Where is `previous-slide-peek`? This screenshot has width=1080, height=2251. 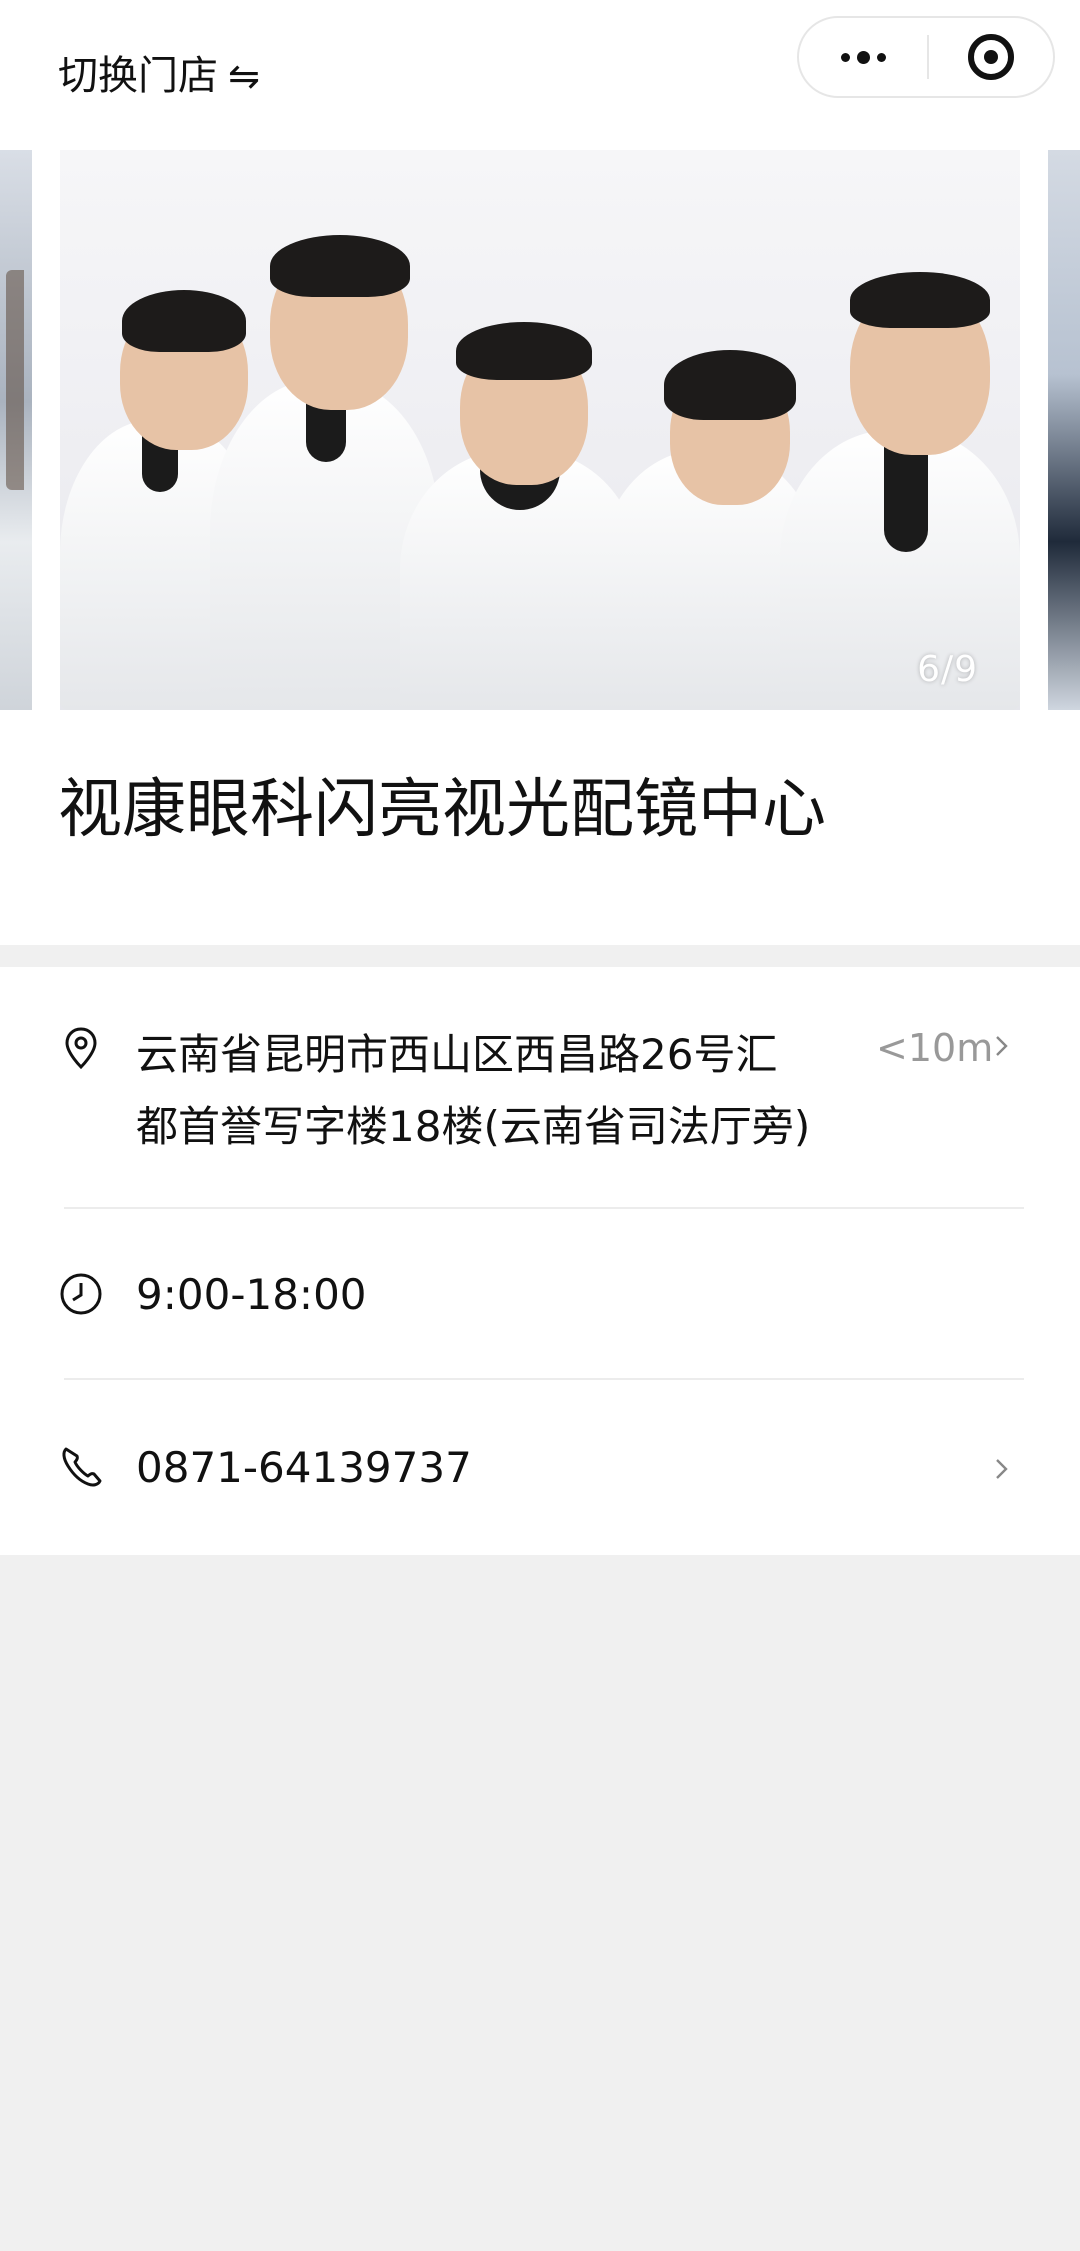
previous-slide-peek is located at coordinates (16, 430).